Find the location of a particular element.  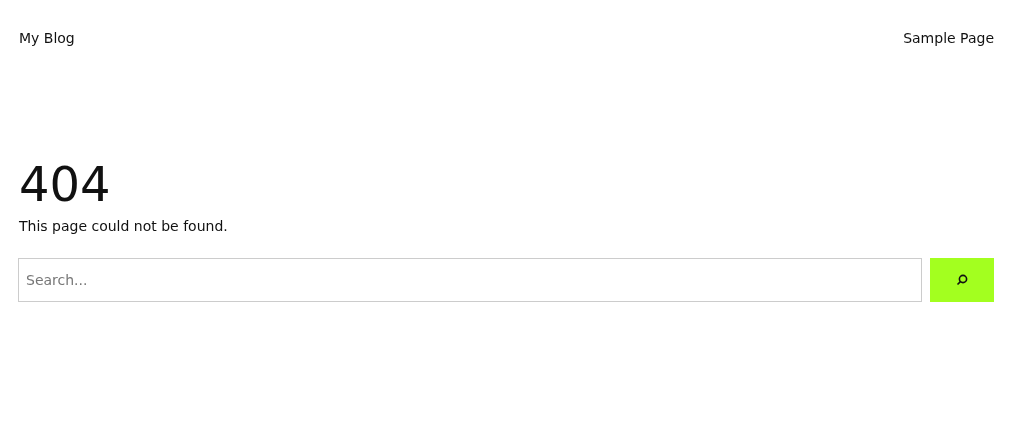

error-code: 404 is located at coordinates (65, 184).